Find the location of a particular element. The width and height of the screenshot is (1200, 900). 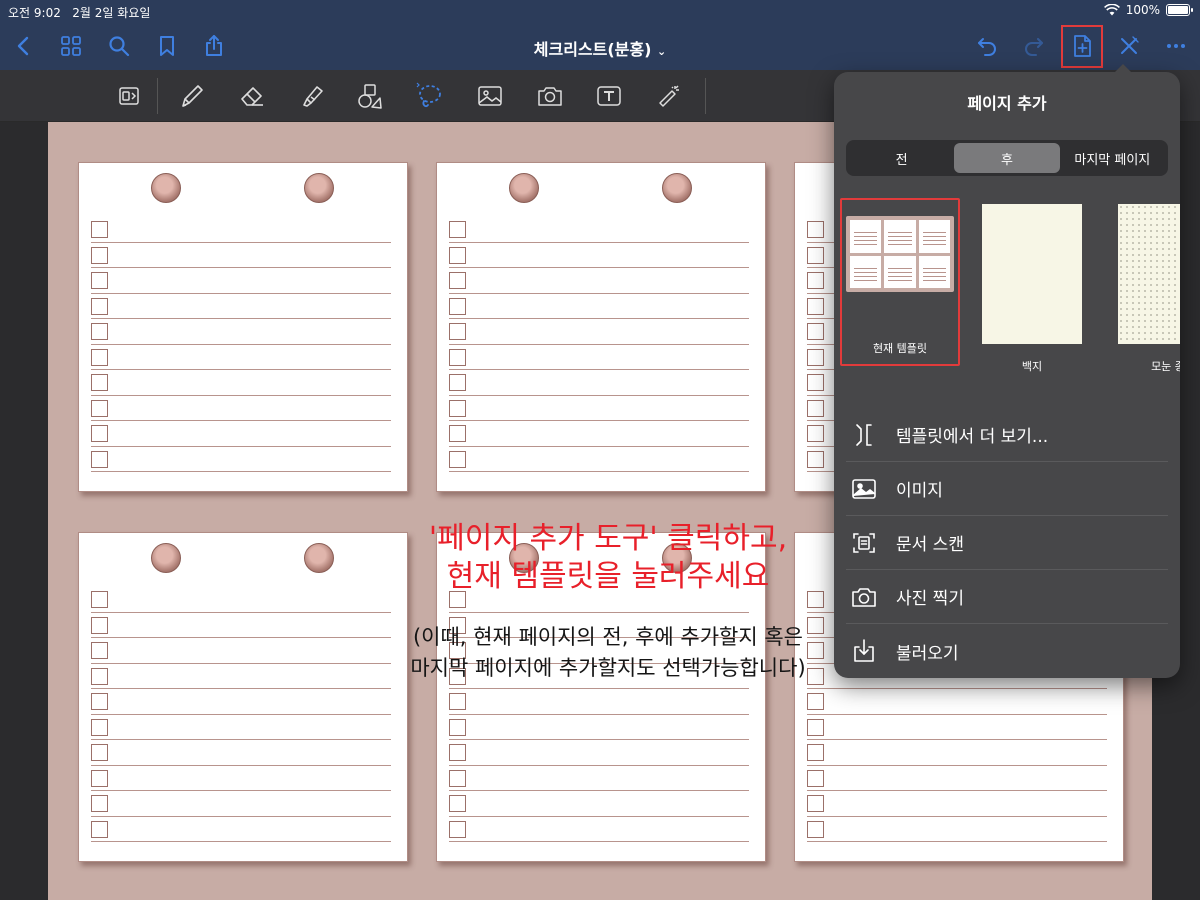

template-carousel: 현재 템플릿 백지 모눈 종 is located at coordinates (1007, 296).